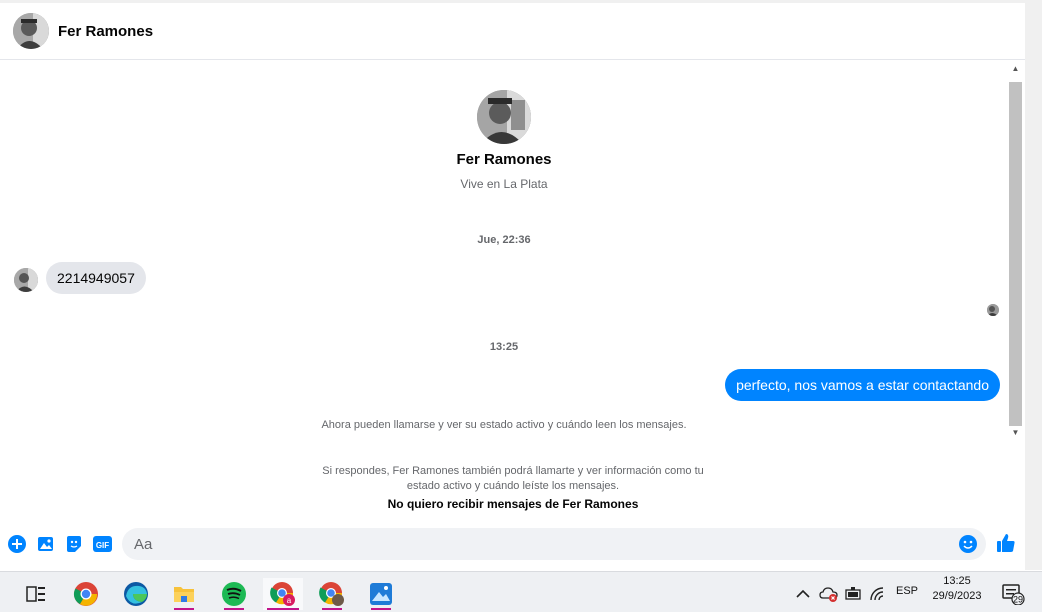 The height and width of the screenshot is (612, 1042). Describe the element at coordinates (504, 117) in the screenshot. I see `intro-avatar` at that location.